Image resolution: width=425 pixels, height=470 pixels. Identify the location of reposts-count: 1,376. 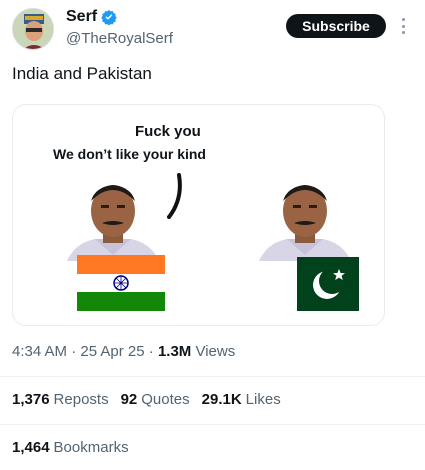
(31, 399).